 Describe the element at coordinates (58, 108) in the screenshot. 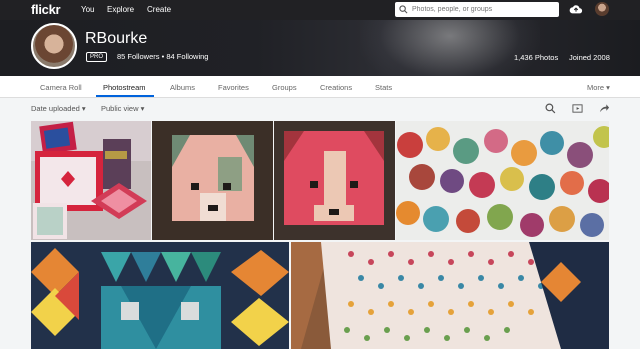

I see `sort-dropdown: Date uploaded ▾` at that location.